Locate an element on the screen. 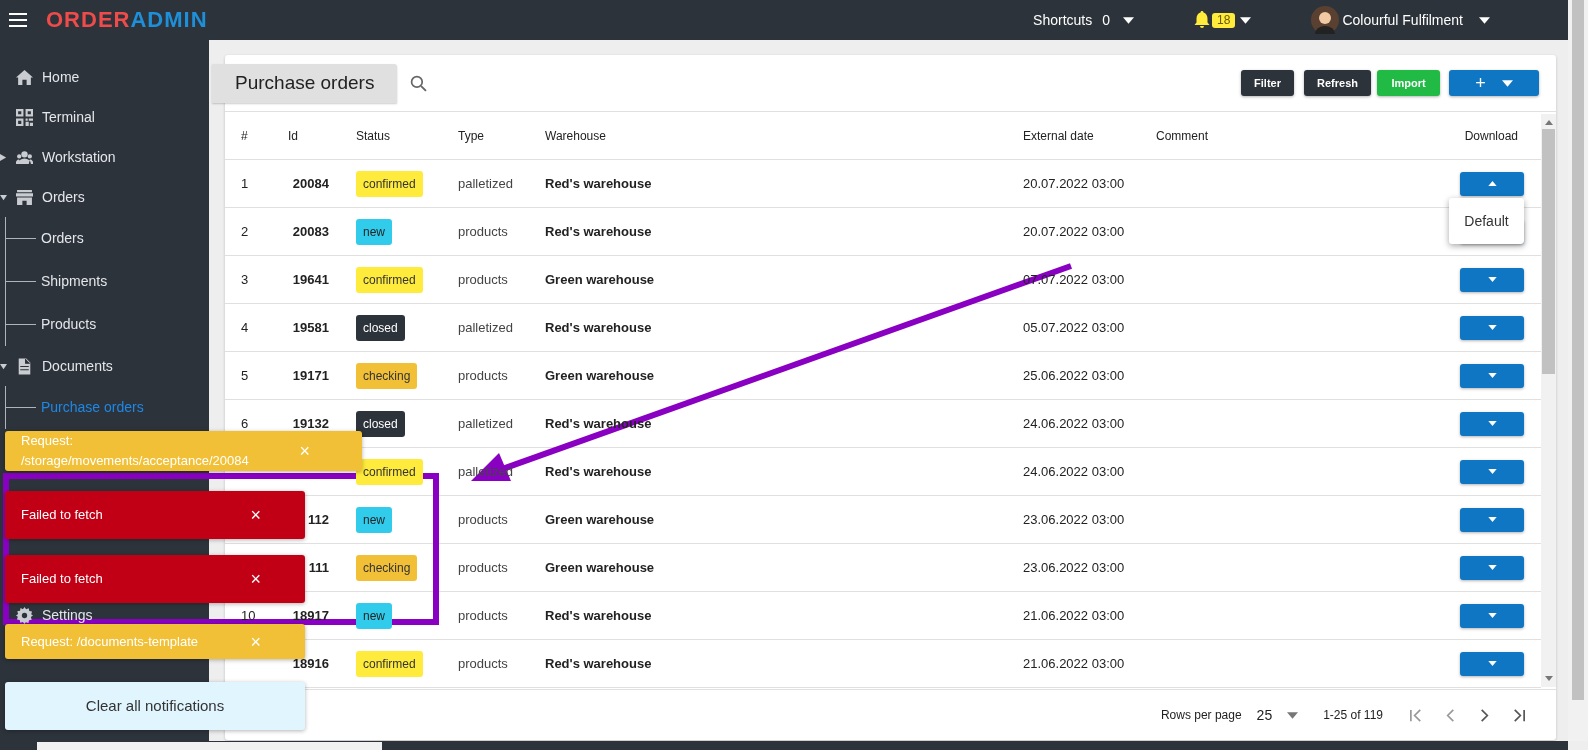 This screenshot has width=1588, height=750. status-badge: new is located at coordinates (374, 519).